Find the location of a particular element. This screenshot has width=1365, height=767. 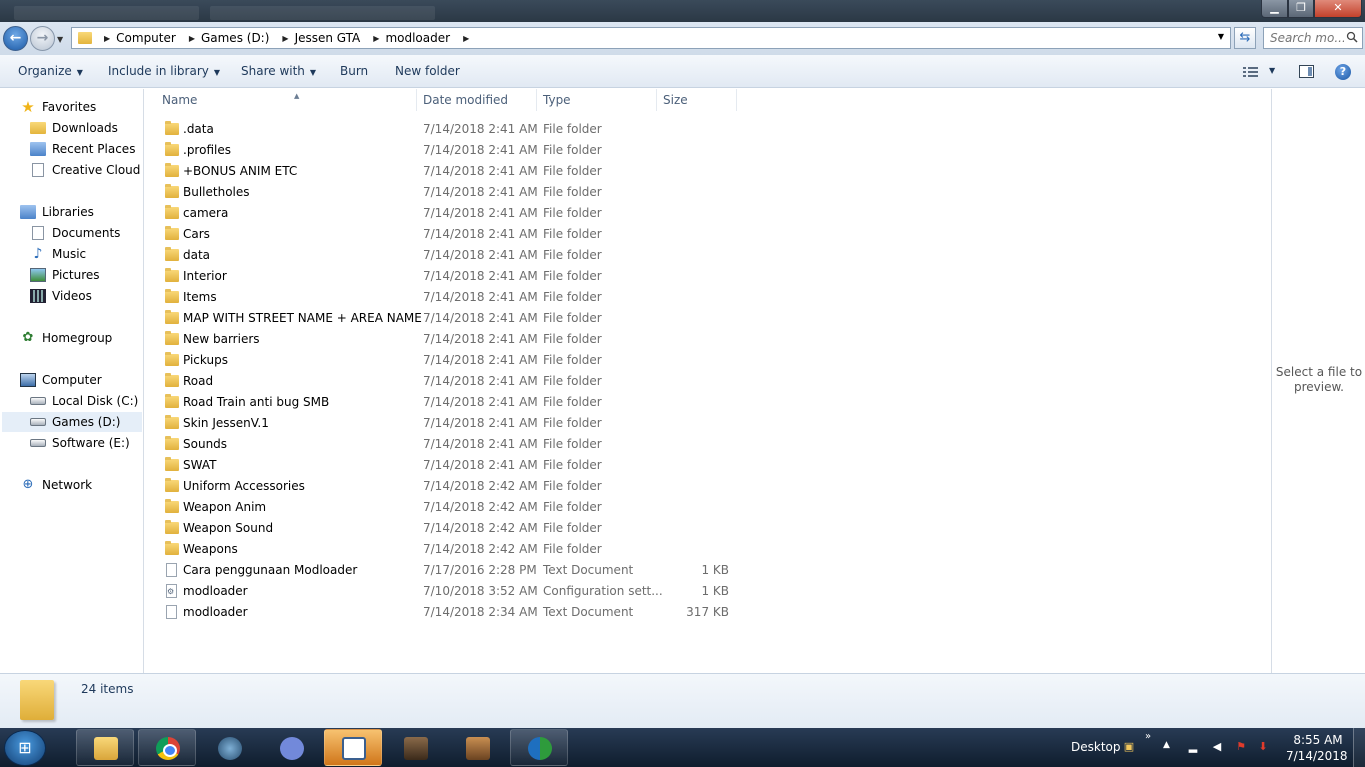

window-title-bar: ▁ ❐ ✕ is located at coordinates (682, 11).